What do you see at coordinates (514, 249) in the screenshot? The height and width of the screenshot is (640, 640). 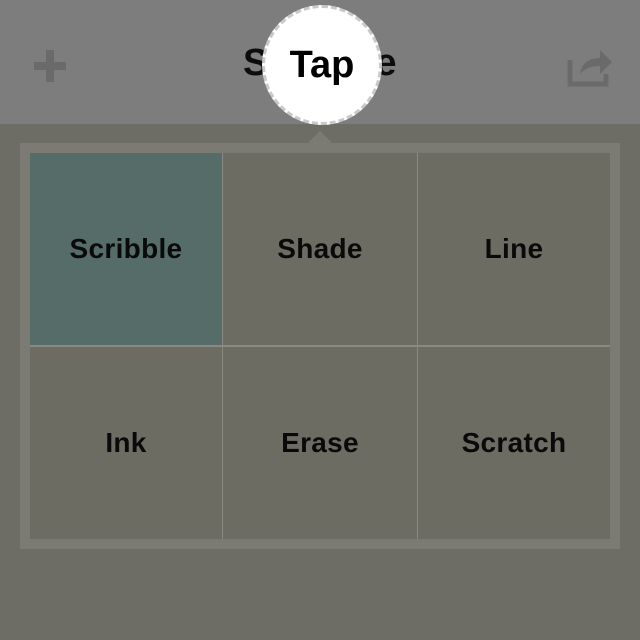 I see `brush-option-line: Line` at bounding box center [514, 249].